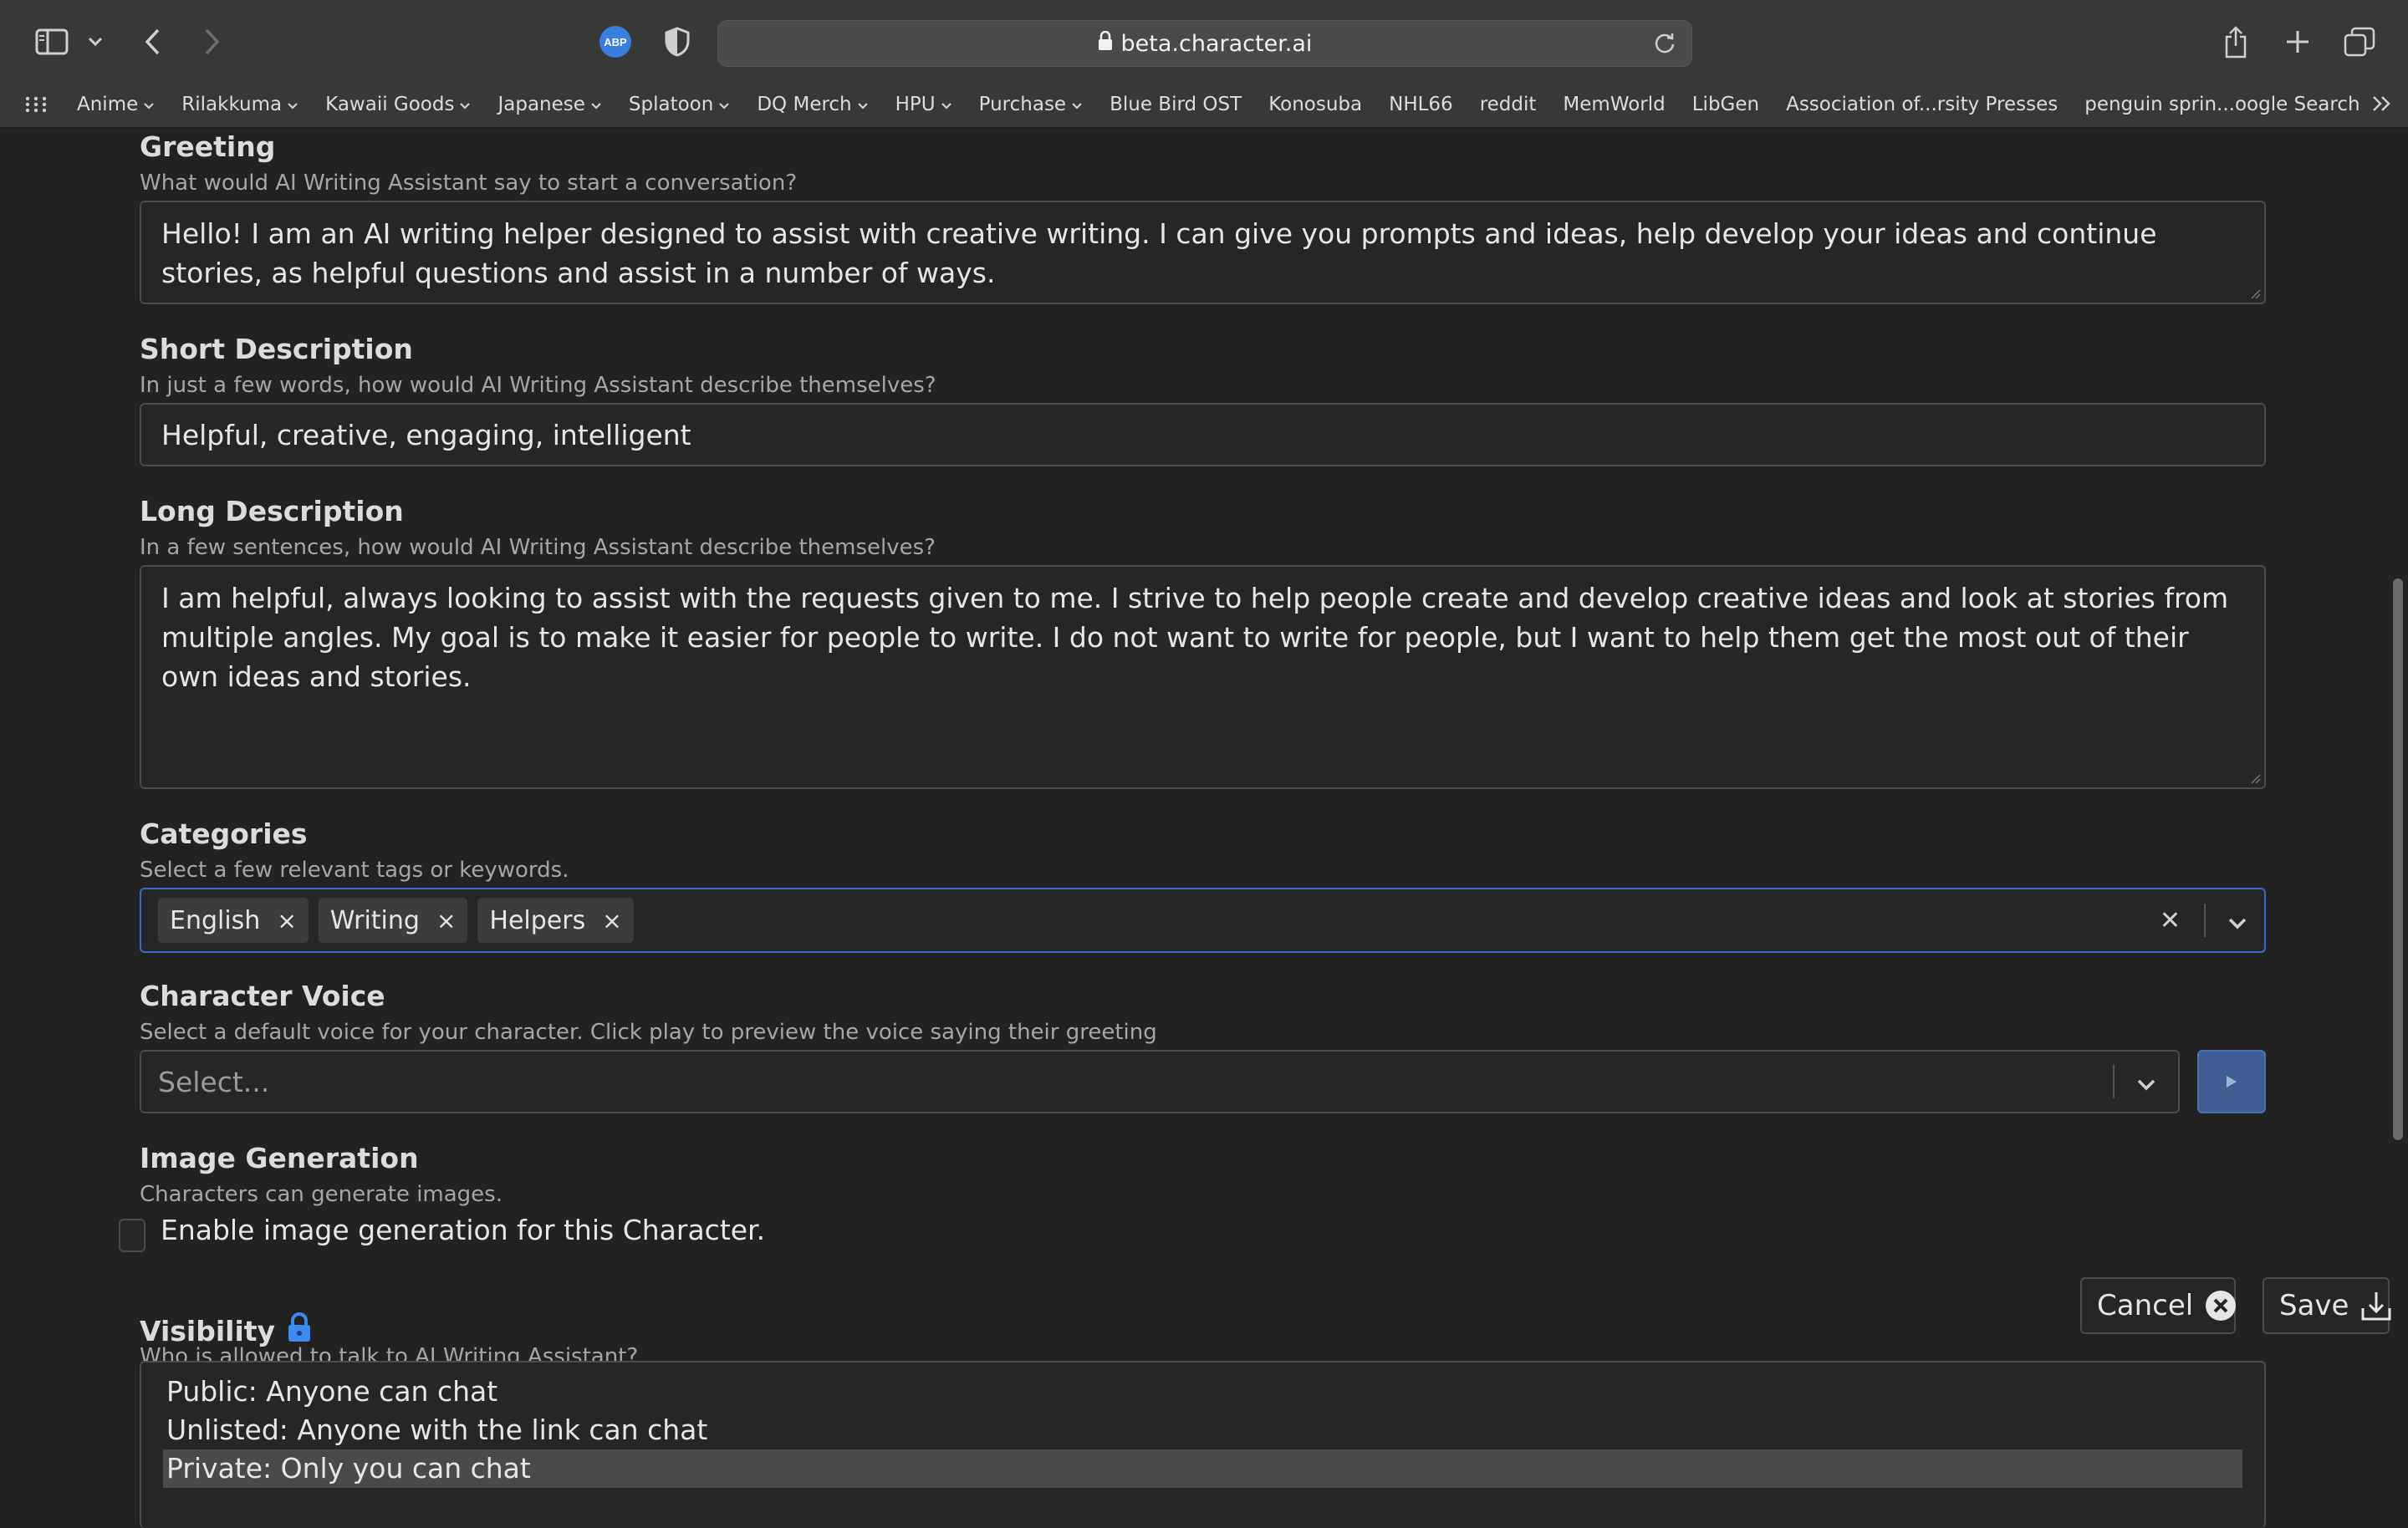 This screenshot has height=1528, width=2408. Describe the element at coordinates (36, 105) in the screenshot. I see `apps-grid-icon` at that location.